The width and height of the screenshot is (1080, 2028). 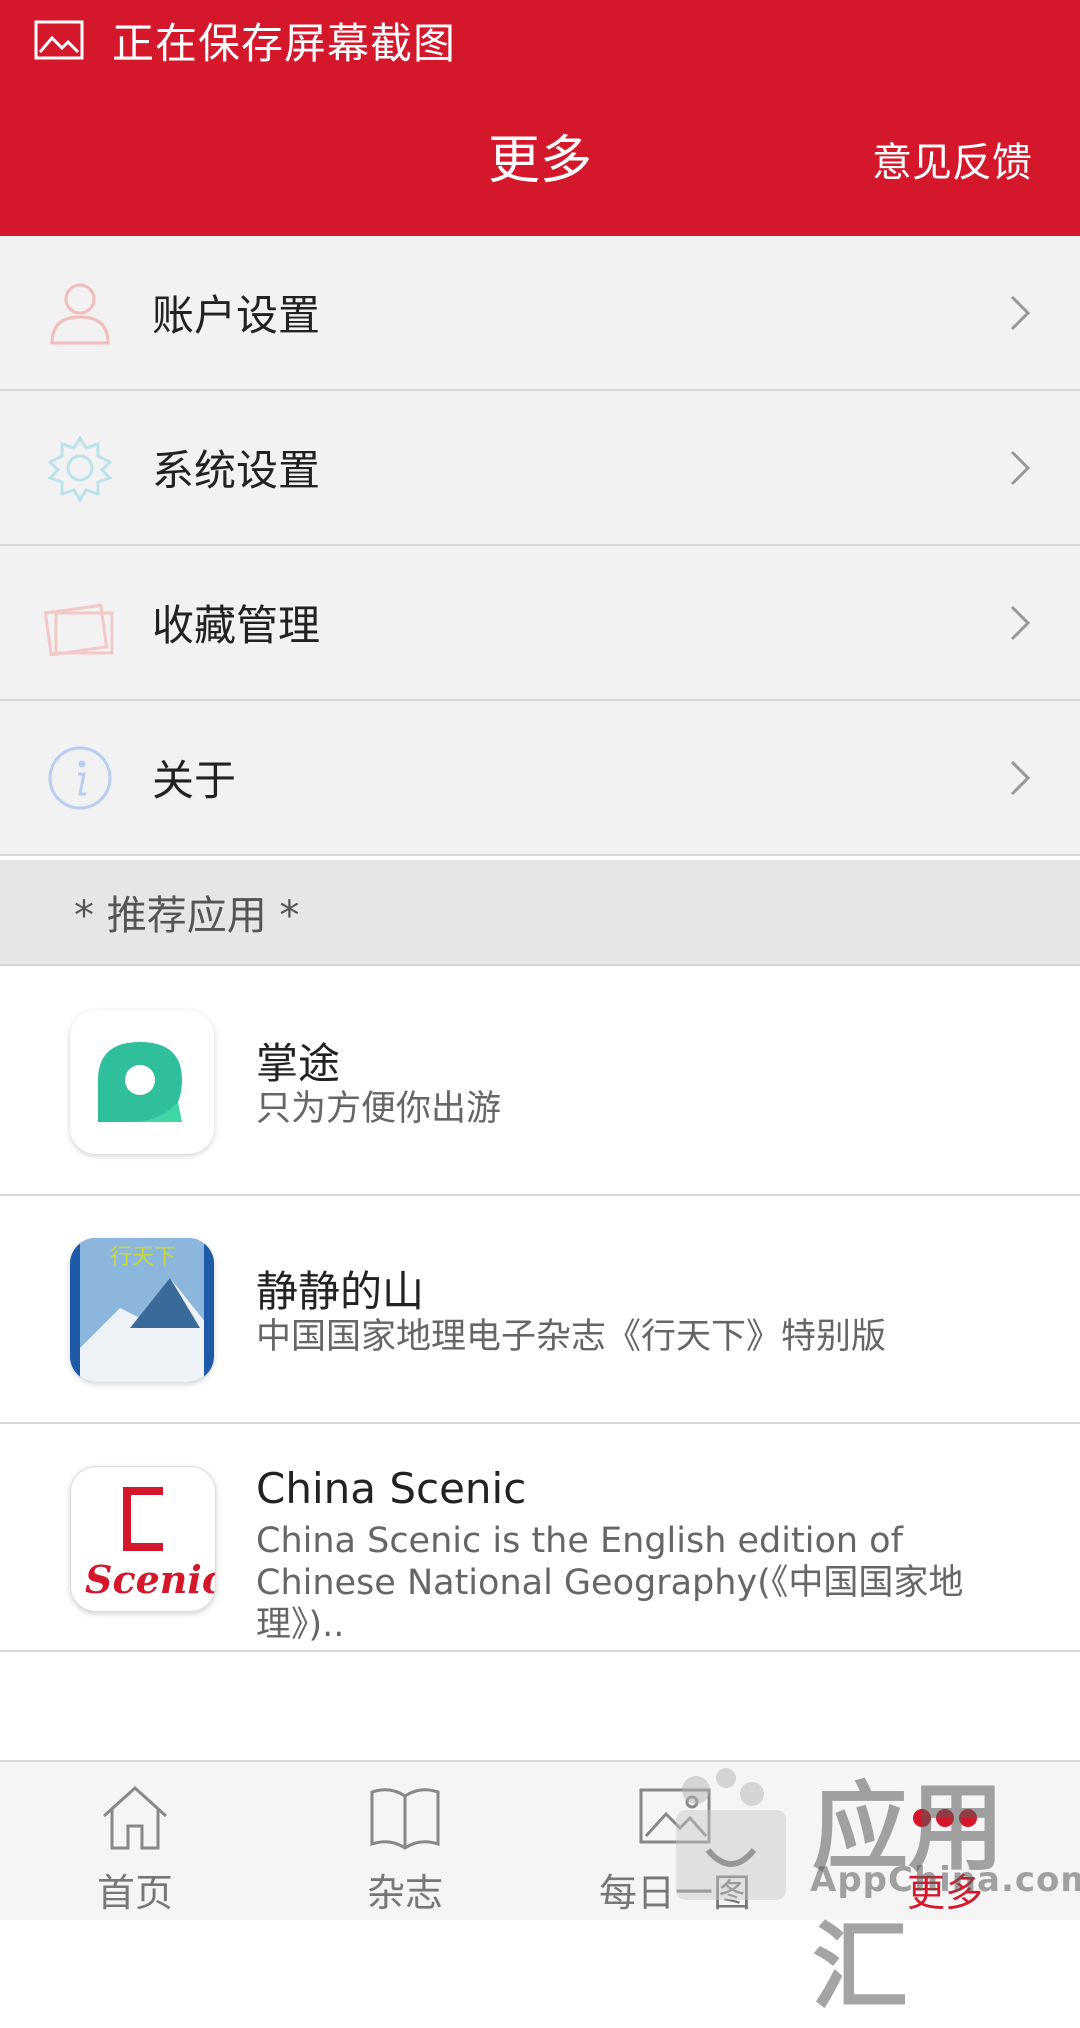 What do you see at coordinates (675, 1816) in the screenshot?
I see `picture-icon` at bounding box center [675, 1816].